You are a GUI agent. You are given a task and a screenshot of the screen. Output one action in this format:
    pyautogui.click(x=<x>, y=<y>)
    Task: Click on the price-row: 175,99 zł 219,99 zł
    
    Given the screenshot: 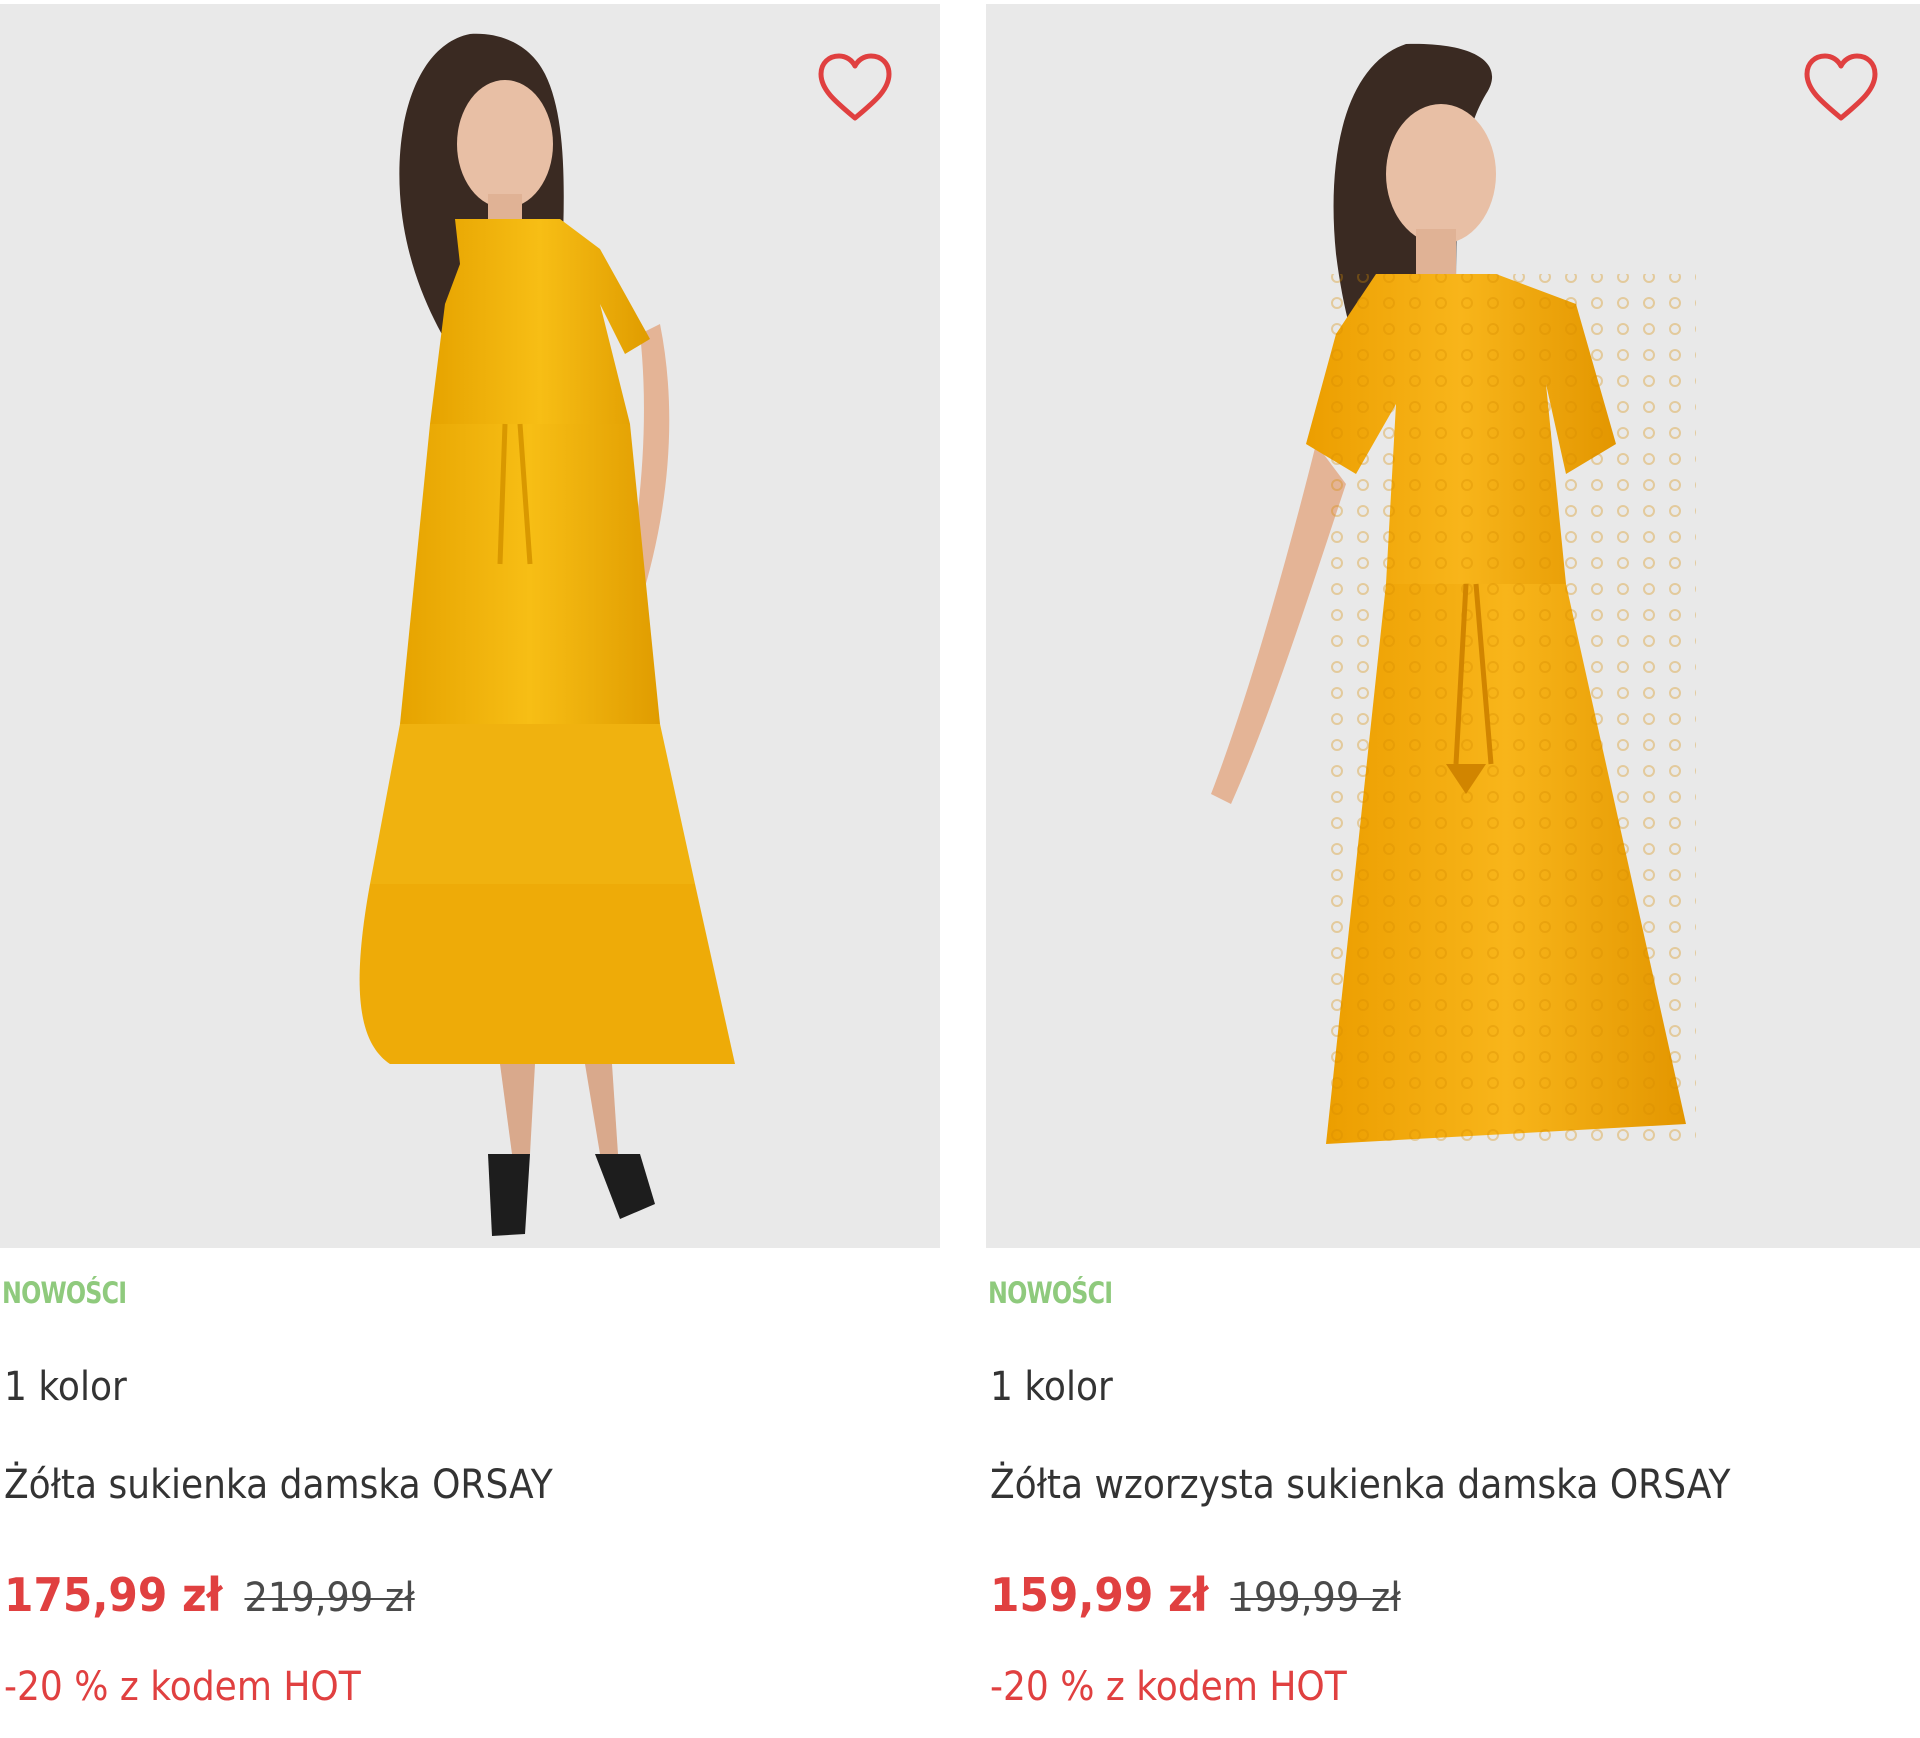 What is the action you would take?
    pyautogui.click(x=209, y=1595)
    